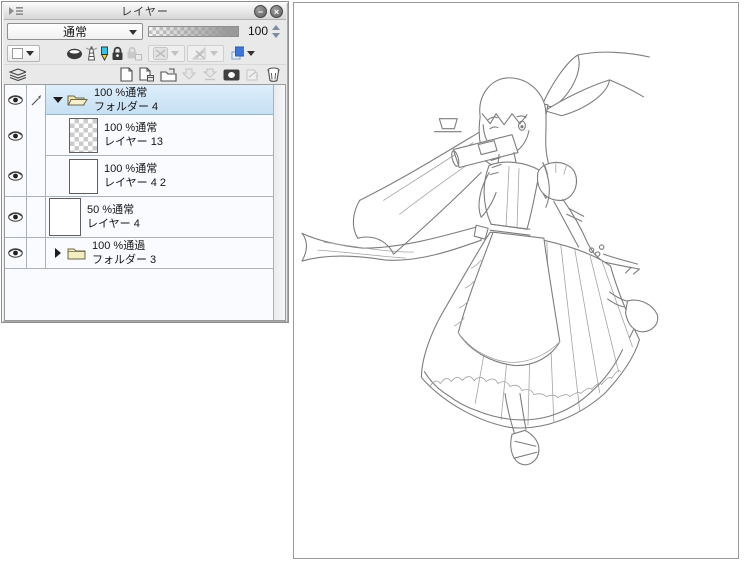  I want to click on layer-label: 100 %通過 フォルダー 3, so click(124, 253).